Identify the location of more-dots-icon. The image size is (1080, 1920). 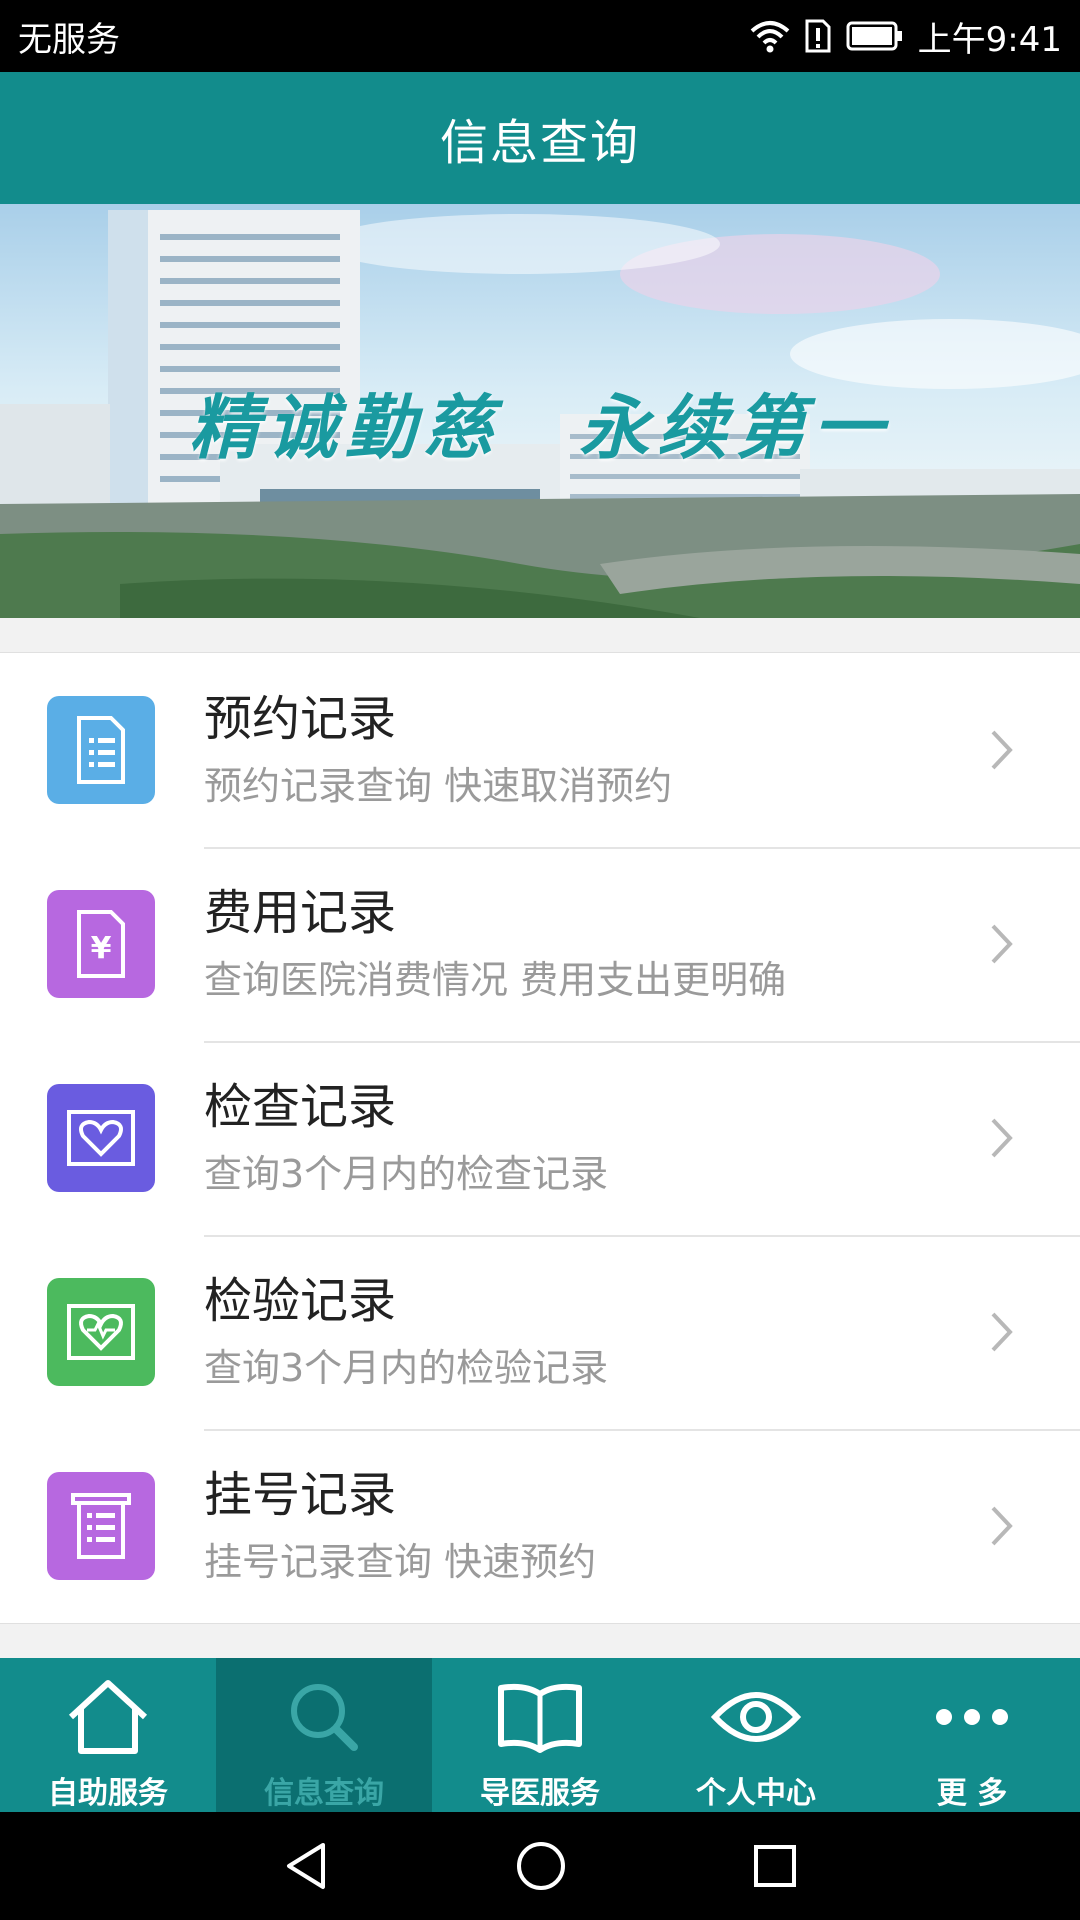
(972, 1717).